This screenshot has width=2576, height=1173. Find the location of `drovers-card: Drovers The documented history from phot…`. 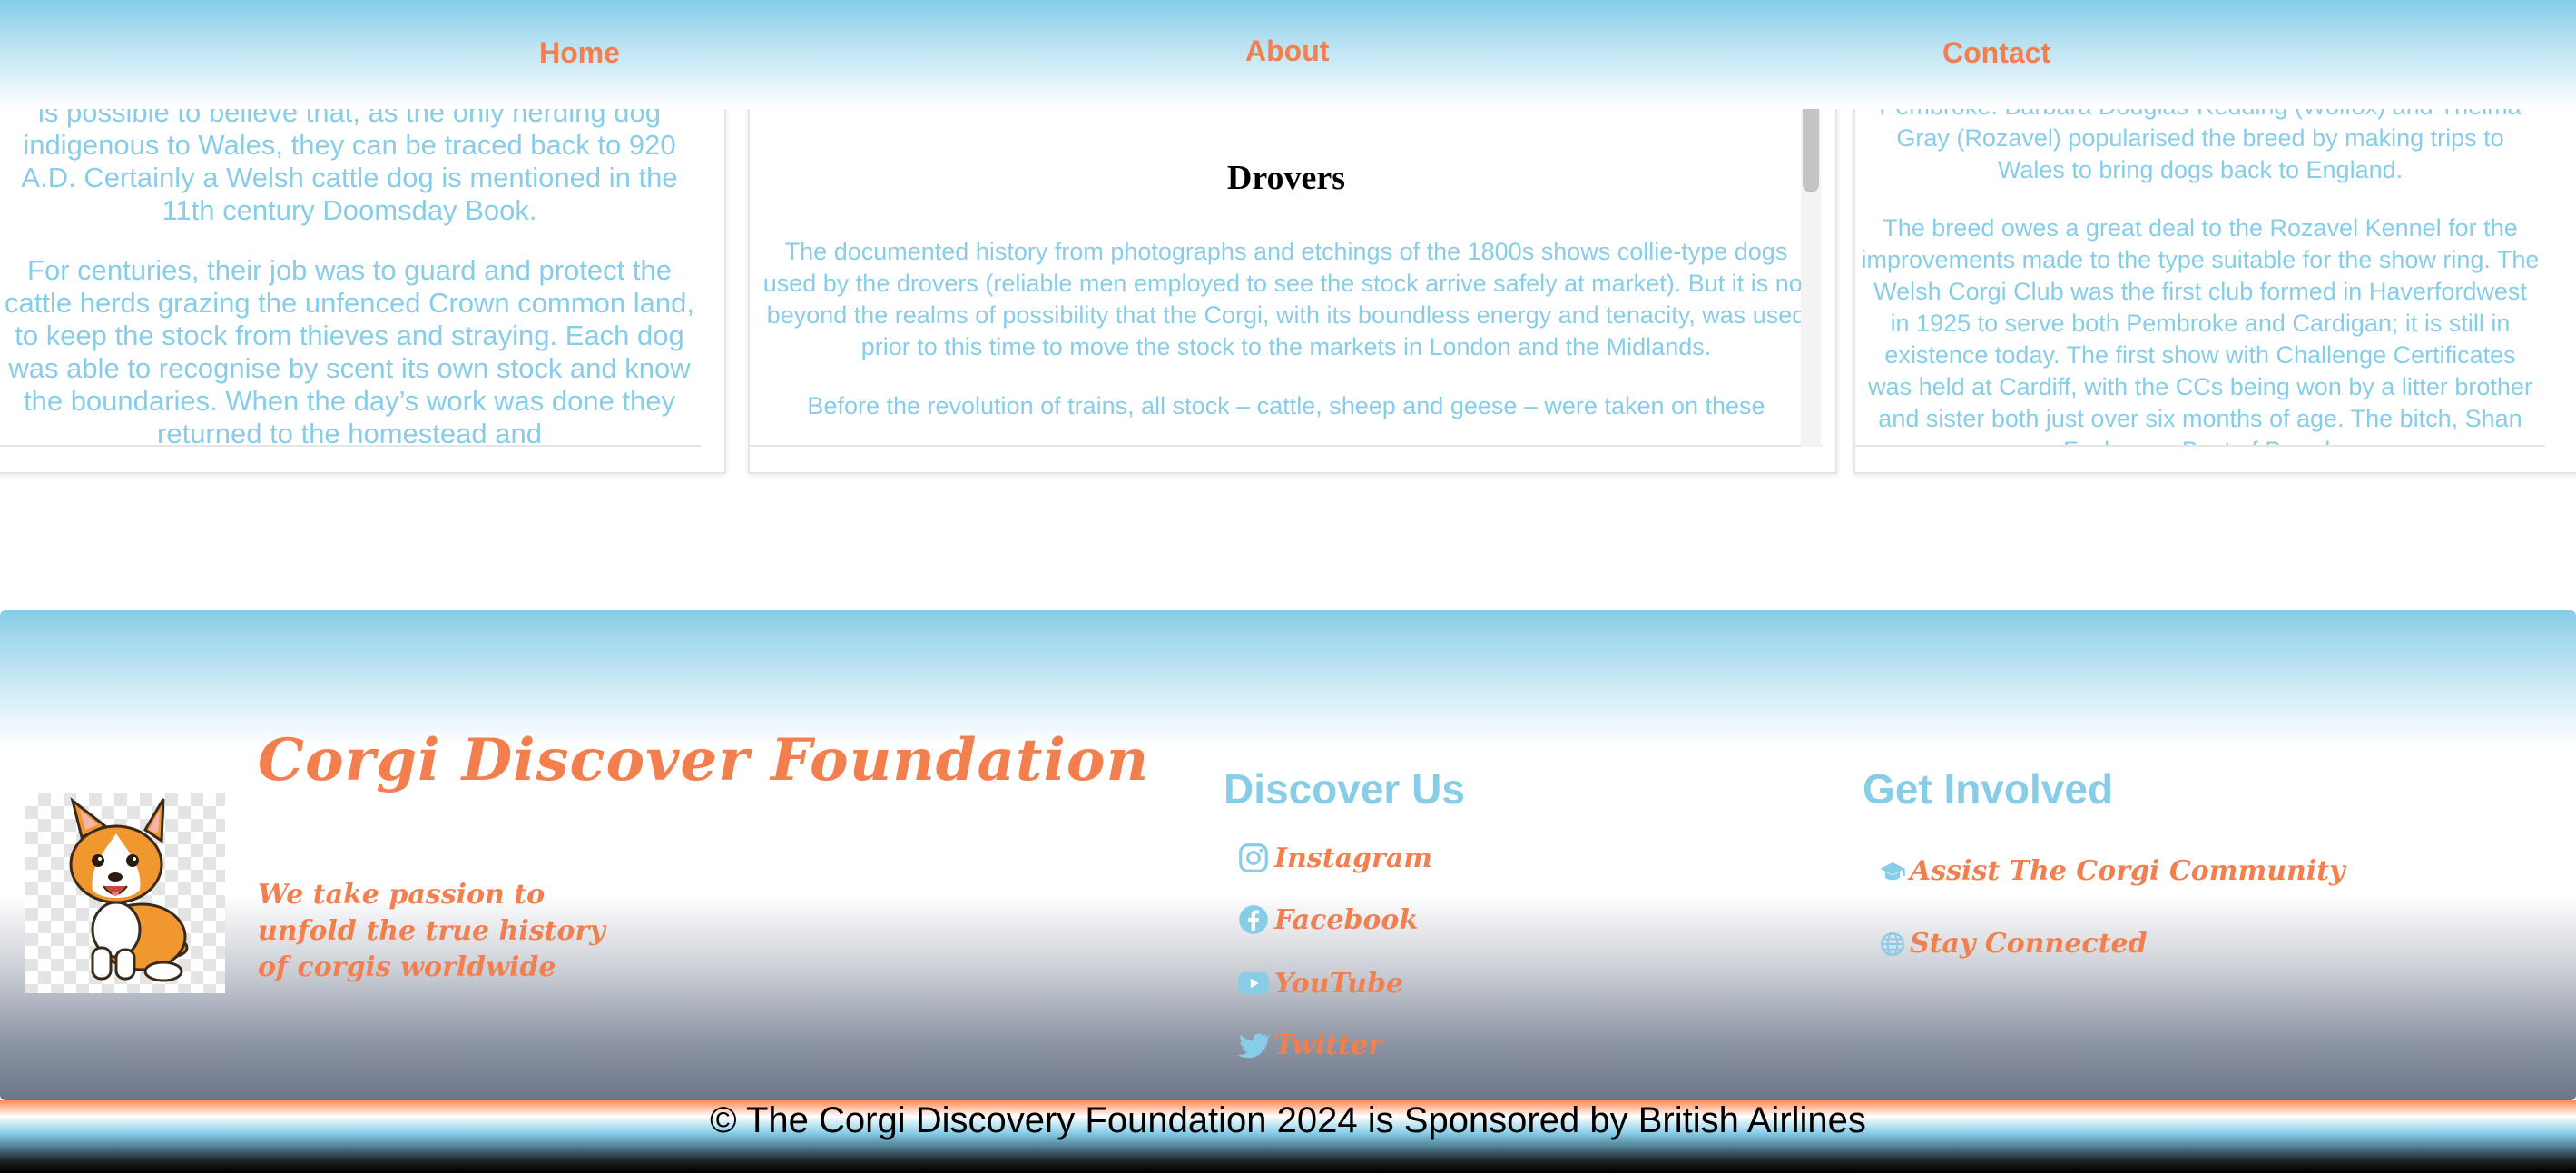

drovers-card: Drovers The documented history from phot… is located at coordinates (1292, 282).